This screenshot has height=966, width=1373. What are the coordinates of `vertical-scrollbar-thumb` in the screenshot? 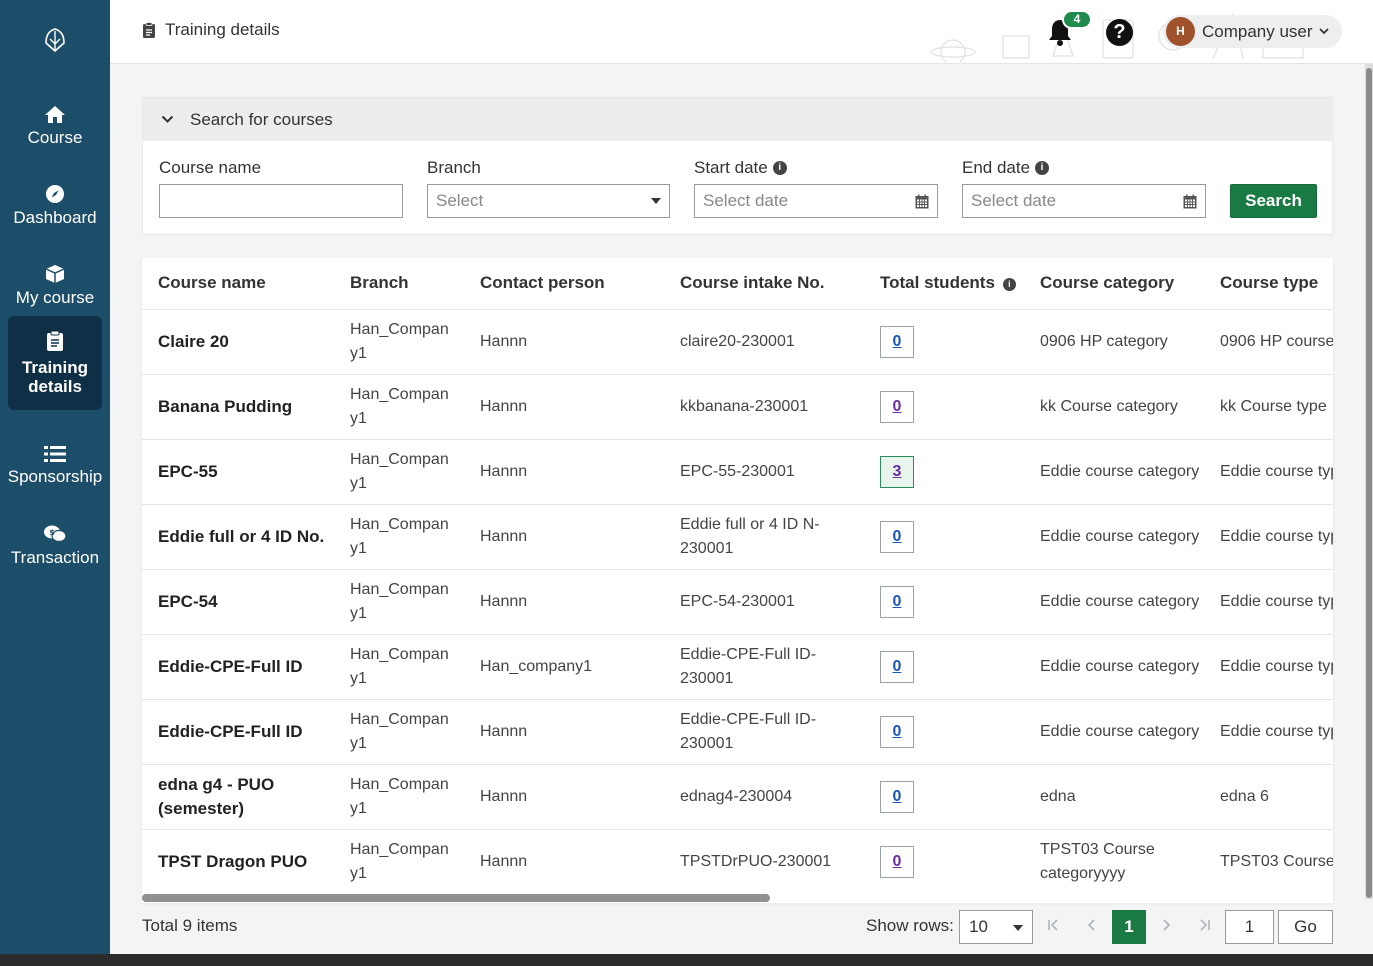 It's located at (1369, 483).